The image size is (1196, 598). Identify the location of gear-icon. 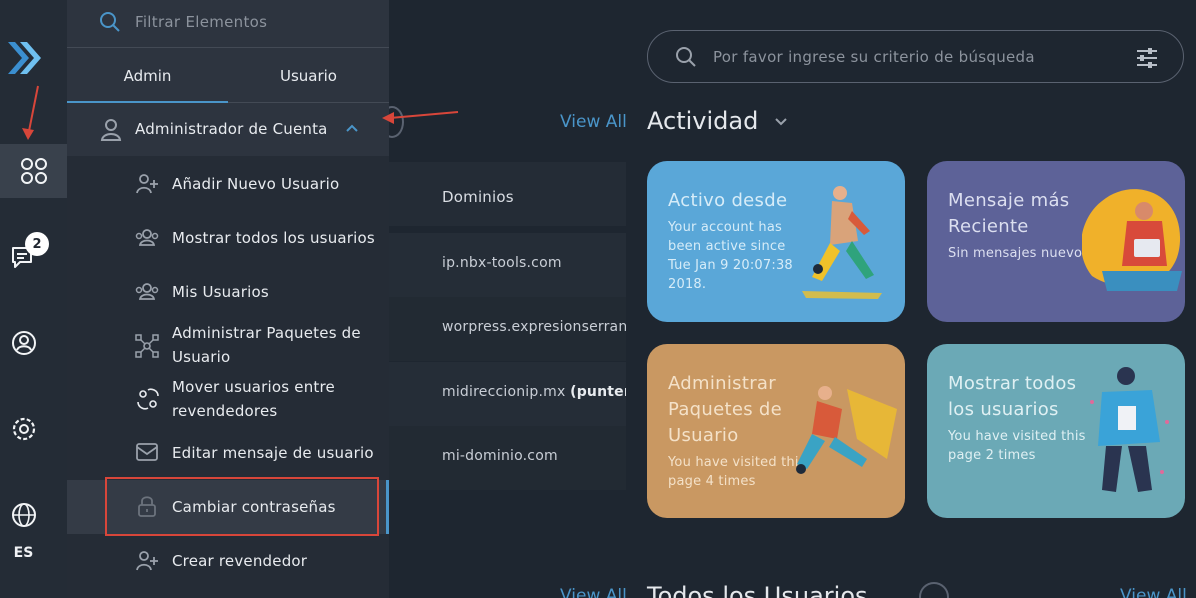
(23, 429).